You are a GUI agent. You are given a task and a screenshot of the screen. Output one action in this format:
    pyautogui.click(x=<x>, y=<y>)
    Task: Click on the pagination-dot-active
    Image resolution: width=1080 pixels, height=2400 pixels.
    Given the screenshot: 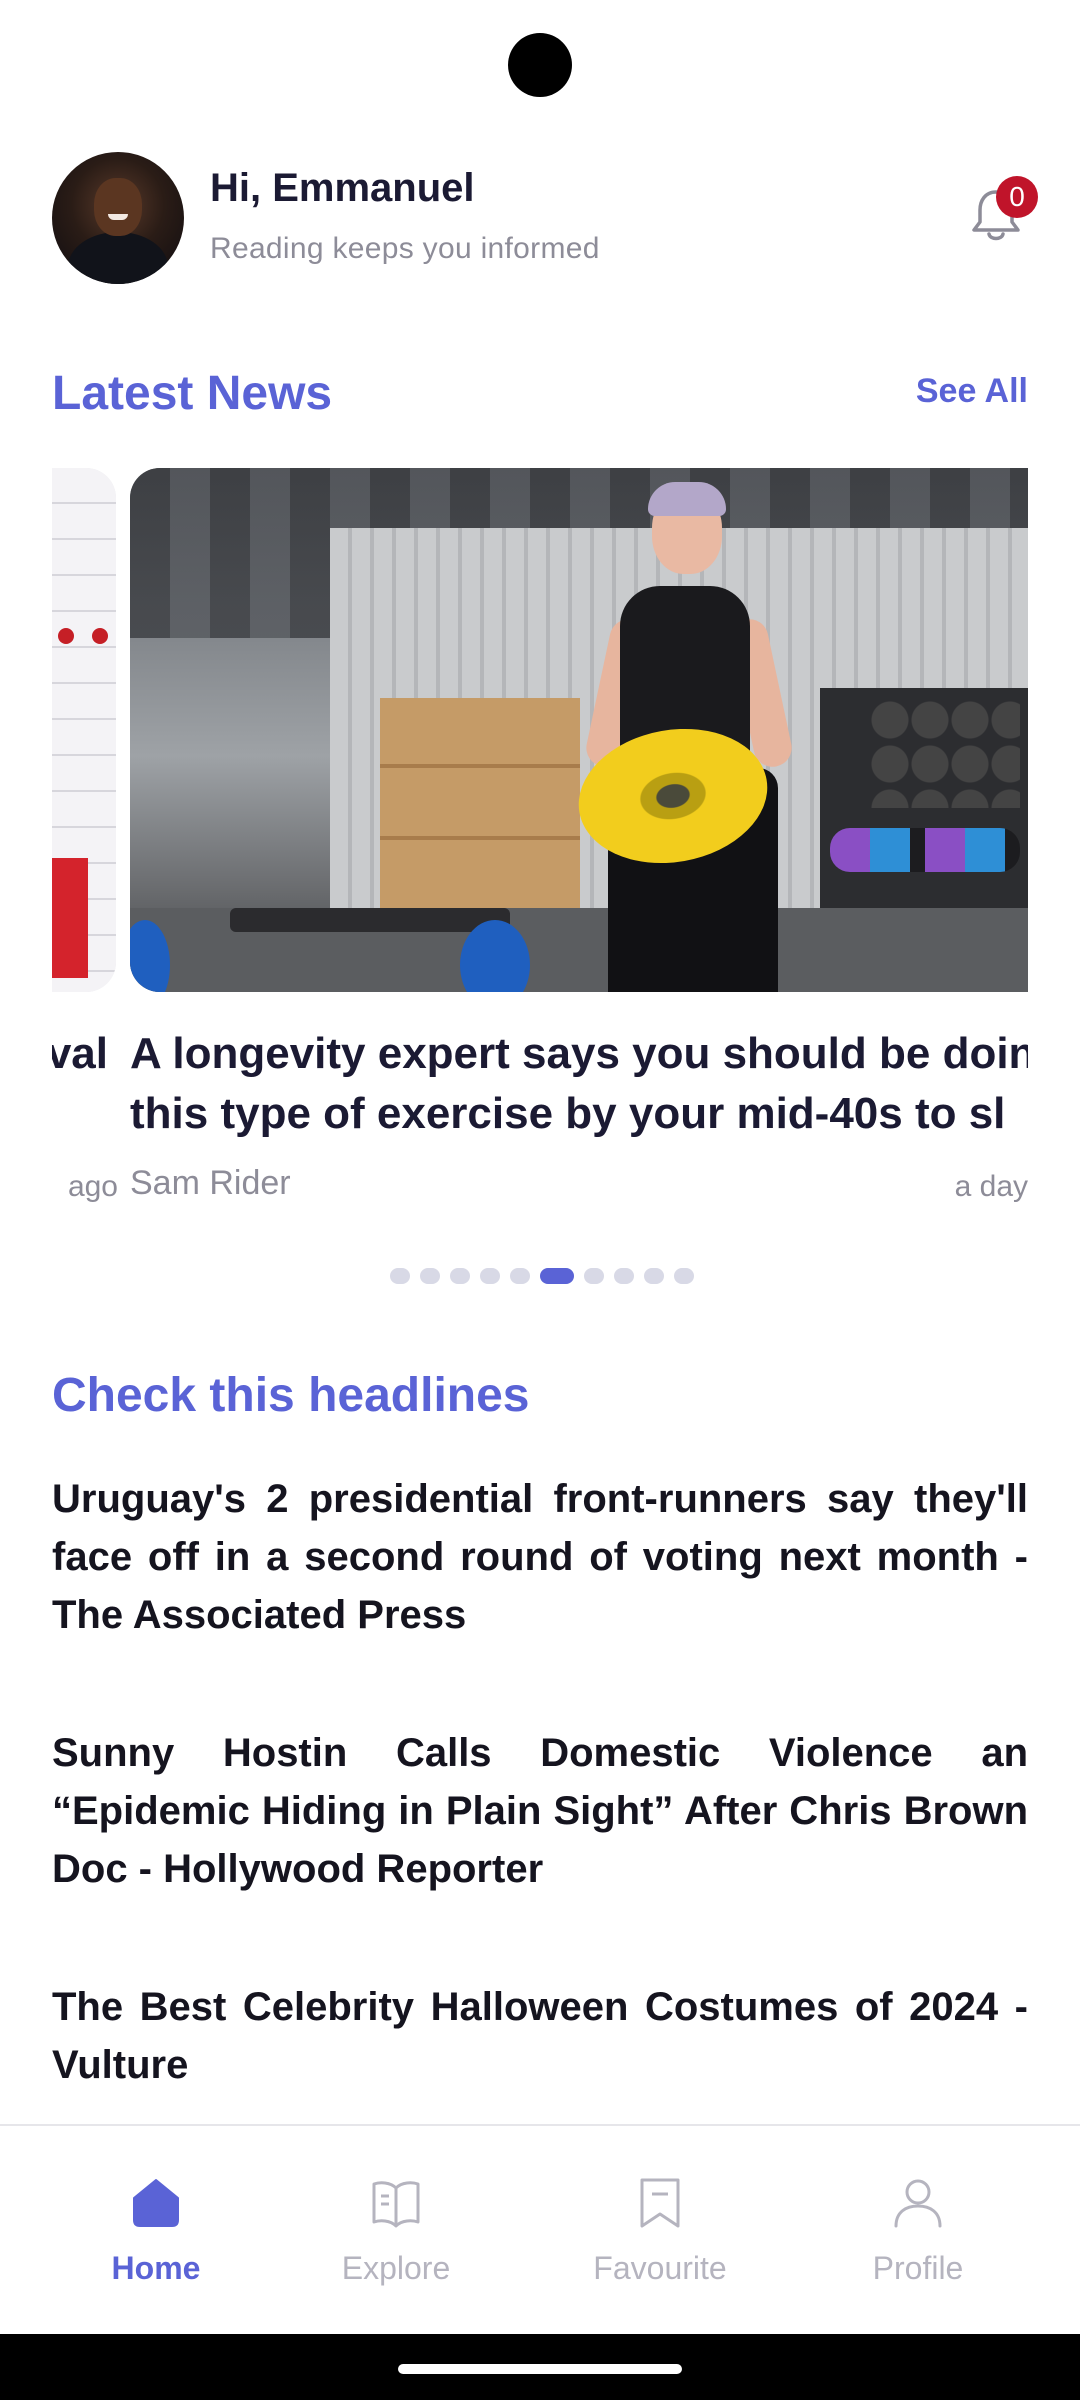 What is the action you would take?
    pyautogui.click(x=557, y=1276)
    